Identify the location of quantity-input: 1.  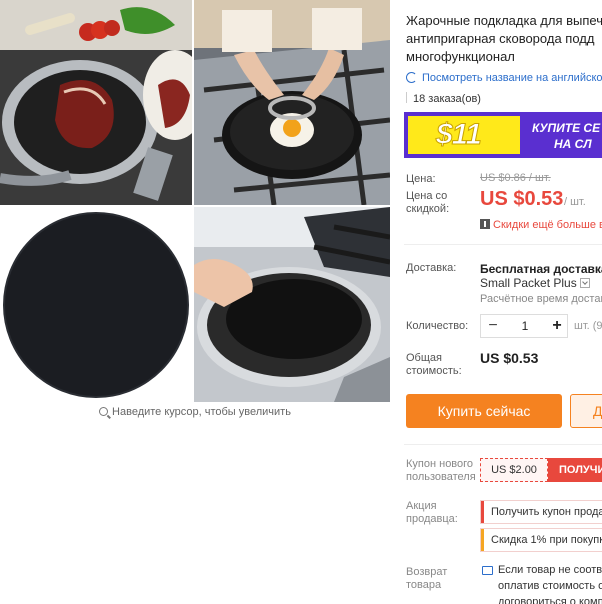
(525, 326).